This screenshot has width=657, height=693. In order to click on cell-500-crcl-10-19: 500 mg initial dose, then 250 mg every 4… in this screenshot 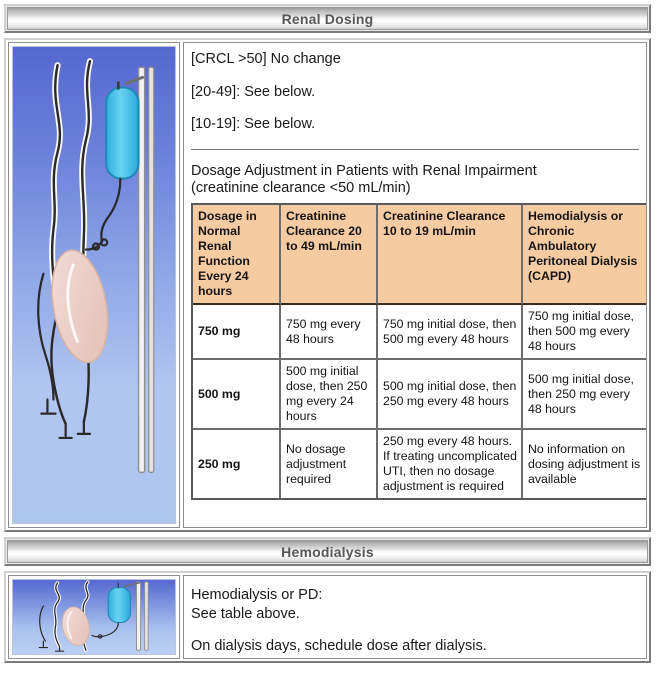, I will do `click(450, 395)`.